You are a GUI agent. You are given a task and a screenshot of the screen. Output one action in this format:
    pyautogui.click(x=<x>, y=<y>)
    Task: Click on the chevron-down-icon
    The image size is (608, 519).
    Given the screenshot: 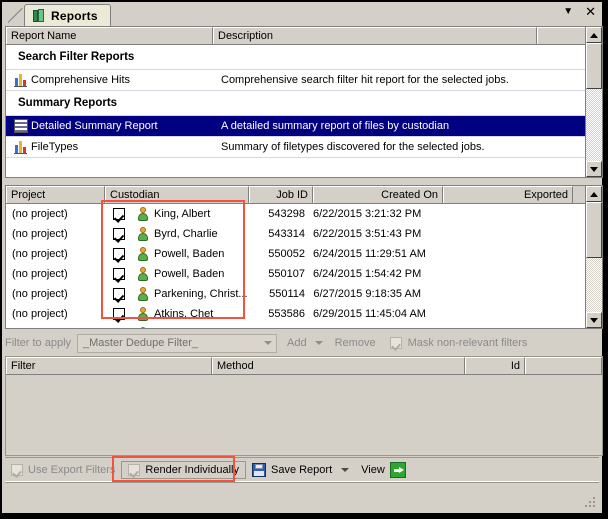 What is the action you would take?
    pyautogui.click(x=267, y=343)
    